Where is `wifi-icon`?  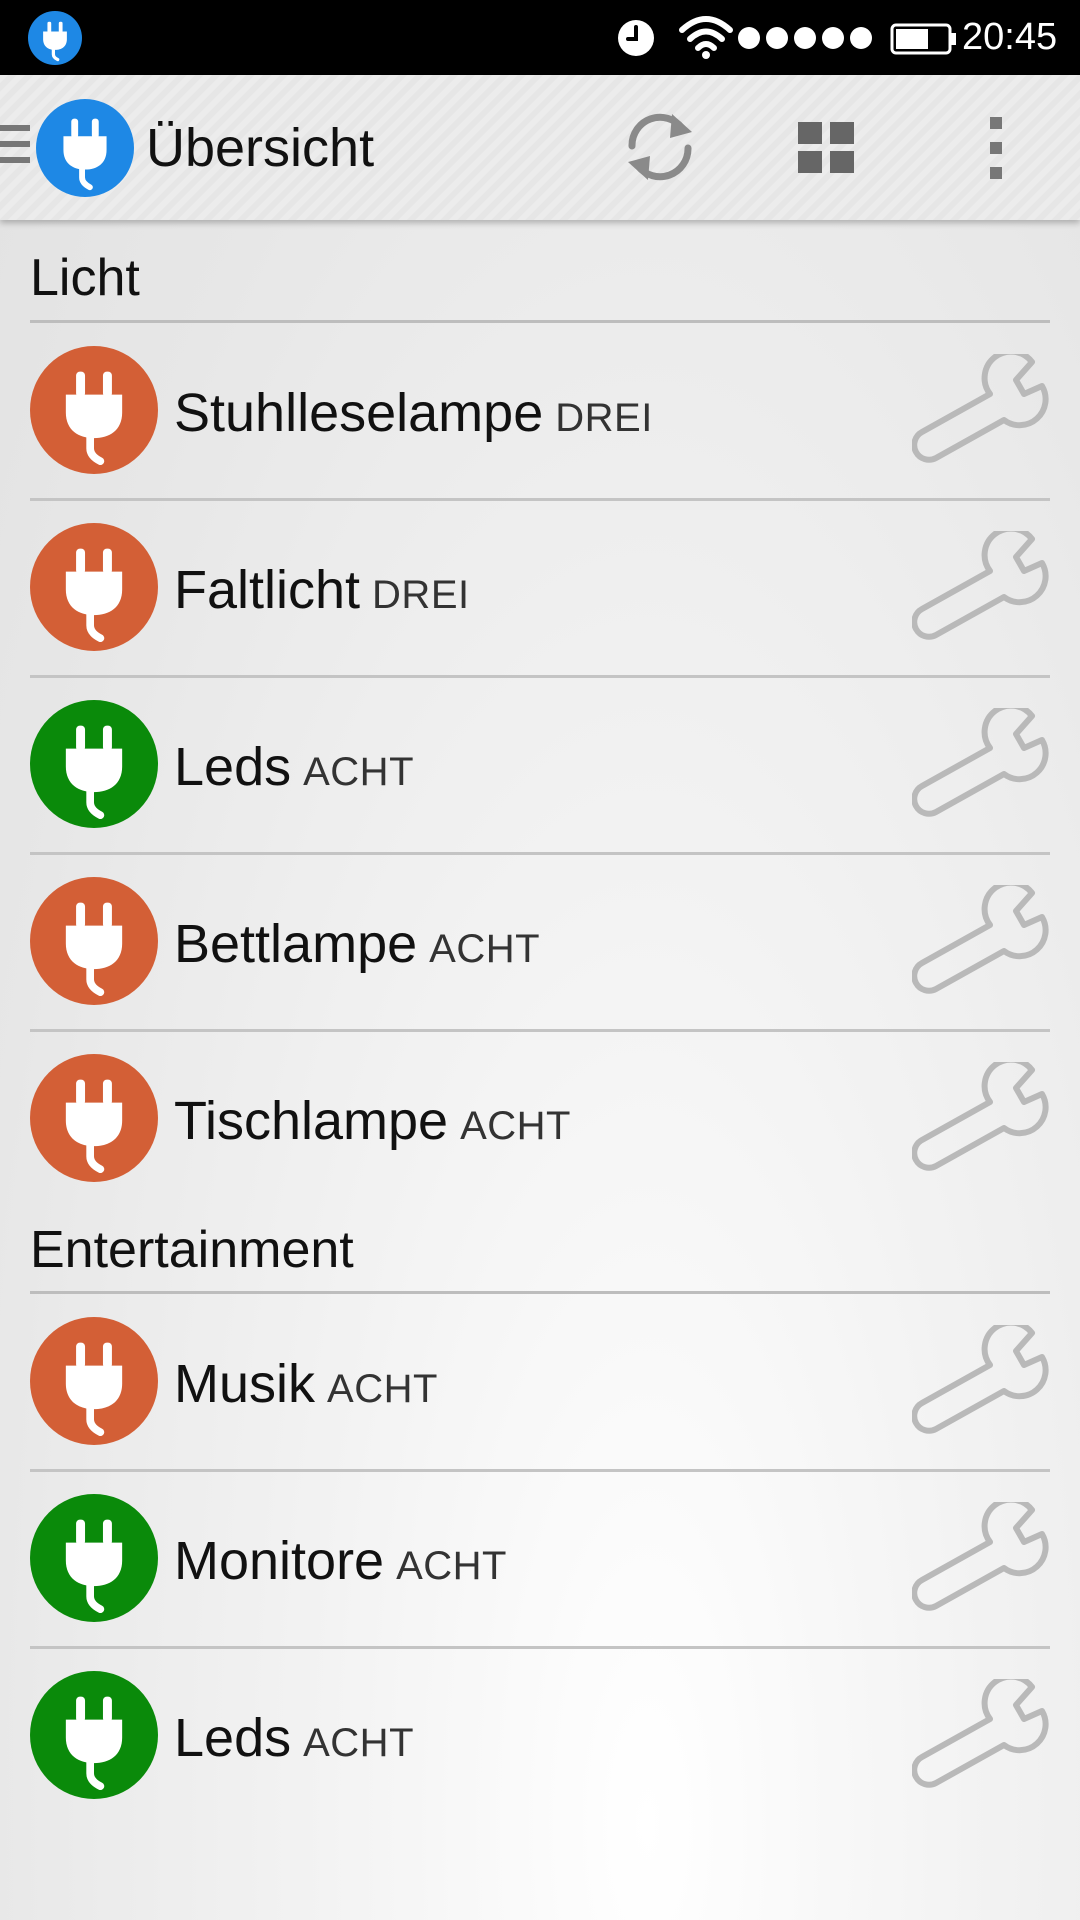 wifi-icon is located at coordinates (706, 37).